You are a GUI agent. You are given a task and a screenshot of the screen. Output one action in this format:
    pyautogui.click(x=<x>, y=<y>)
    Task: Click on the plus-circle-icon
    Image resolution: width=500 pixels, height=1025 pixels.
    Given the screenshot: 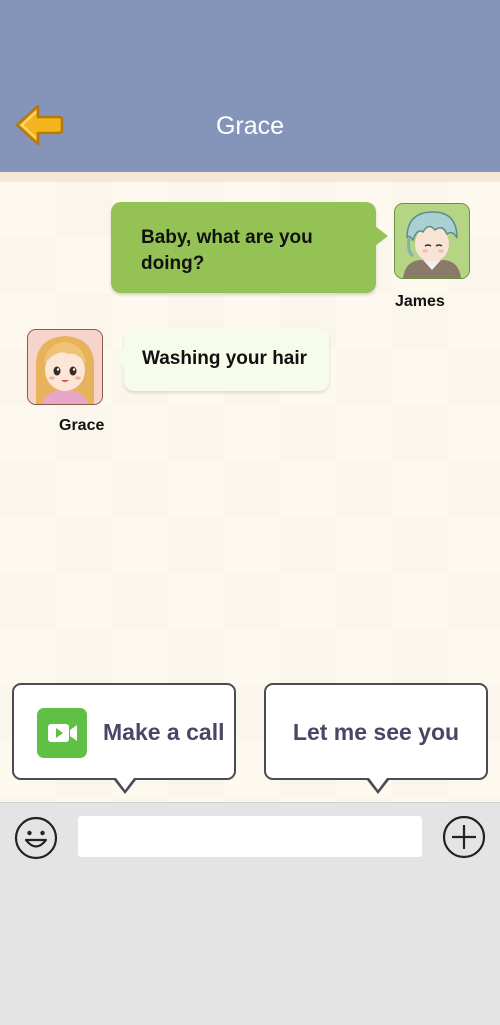 What is the action you would take?
    pyautogui.click(x=464, y=837)
    